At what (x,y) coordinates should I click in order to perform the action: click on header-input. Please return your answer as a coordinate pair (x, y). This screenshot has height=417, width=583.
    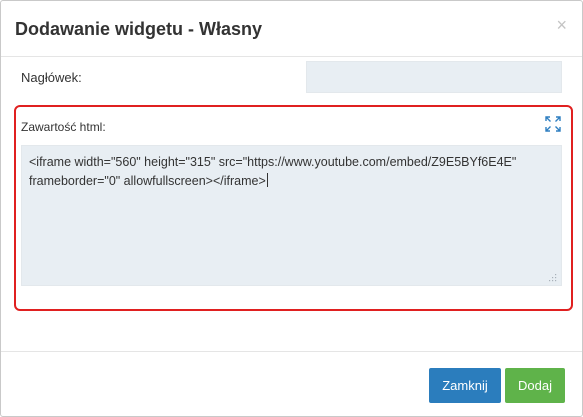
    Looking at the image, I should click on (434, 77).